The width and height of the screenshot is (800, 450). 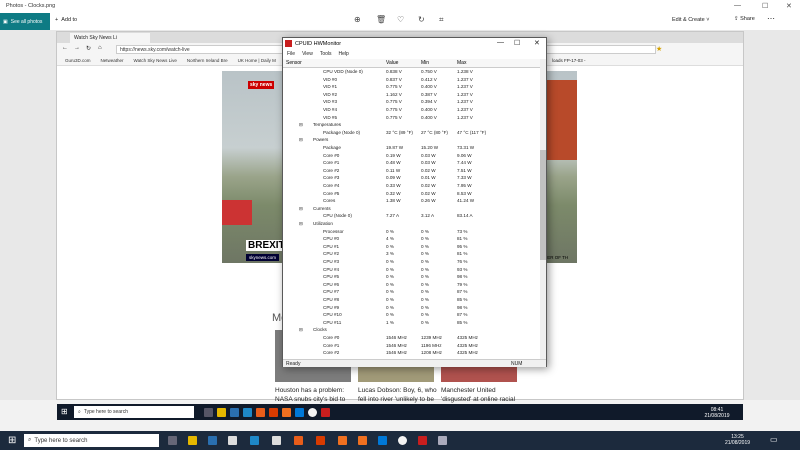 I want to click on inner-search-box: ⌕ Type here to search, so click(x=134, y=412).